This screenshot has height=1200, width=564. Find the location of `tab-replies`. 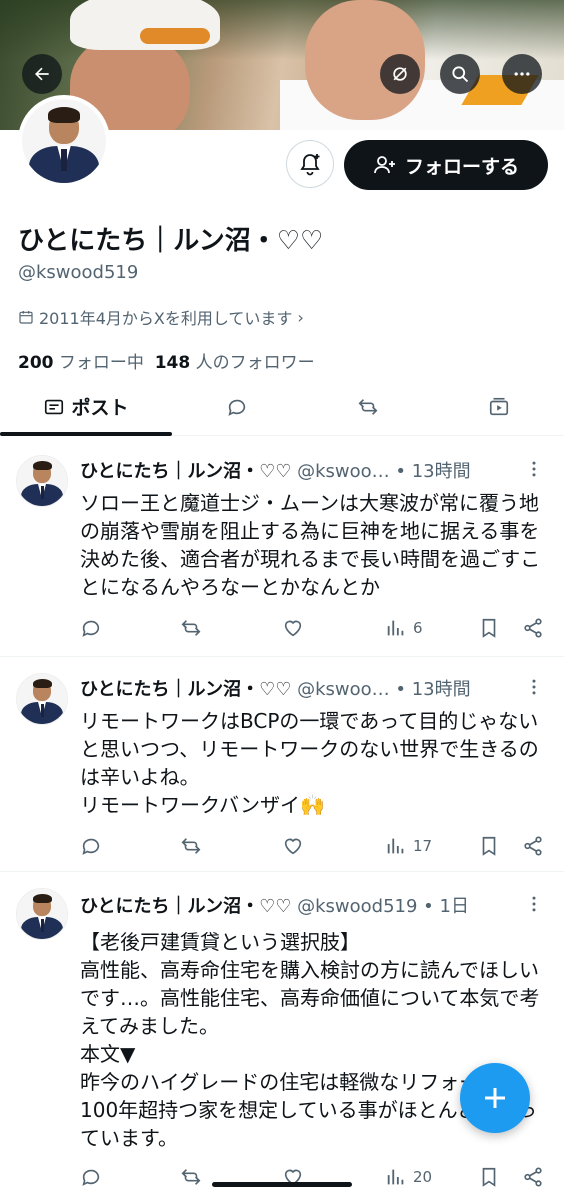

tab-replies is located at coordinates (237, 406).